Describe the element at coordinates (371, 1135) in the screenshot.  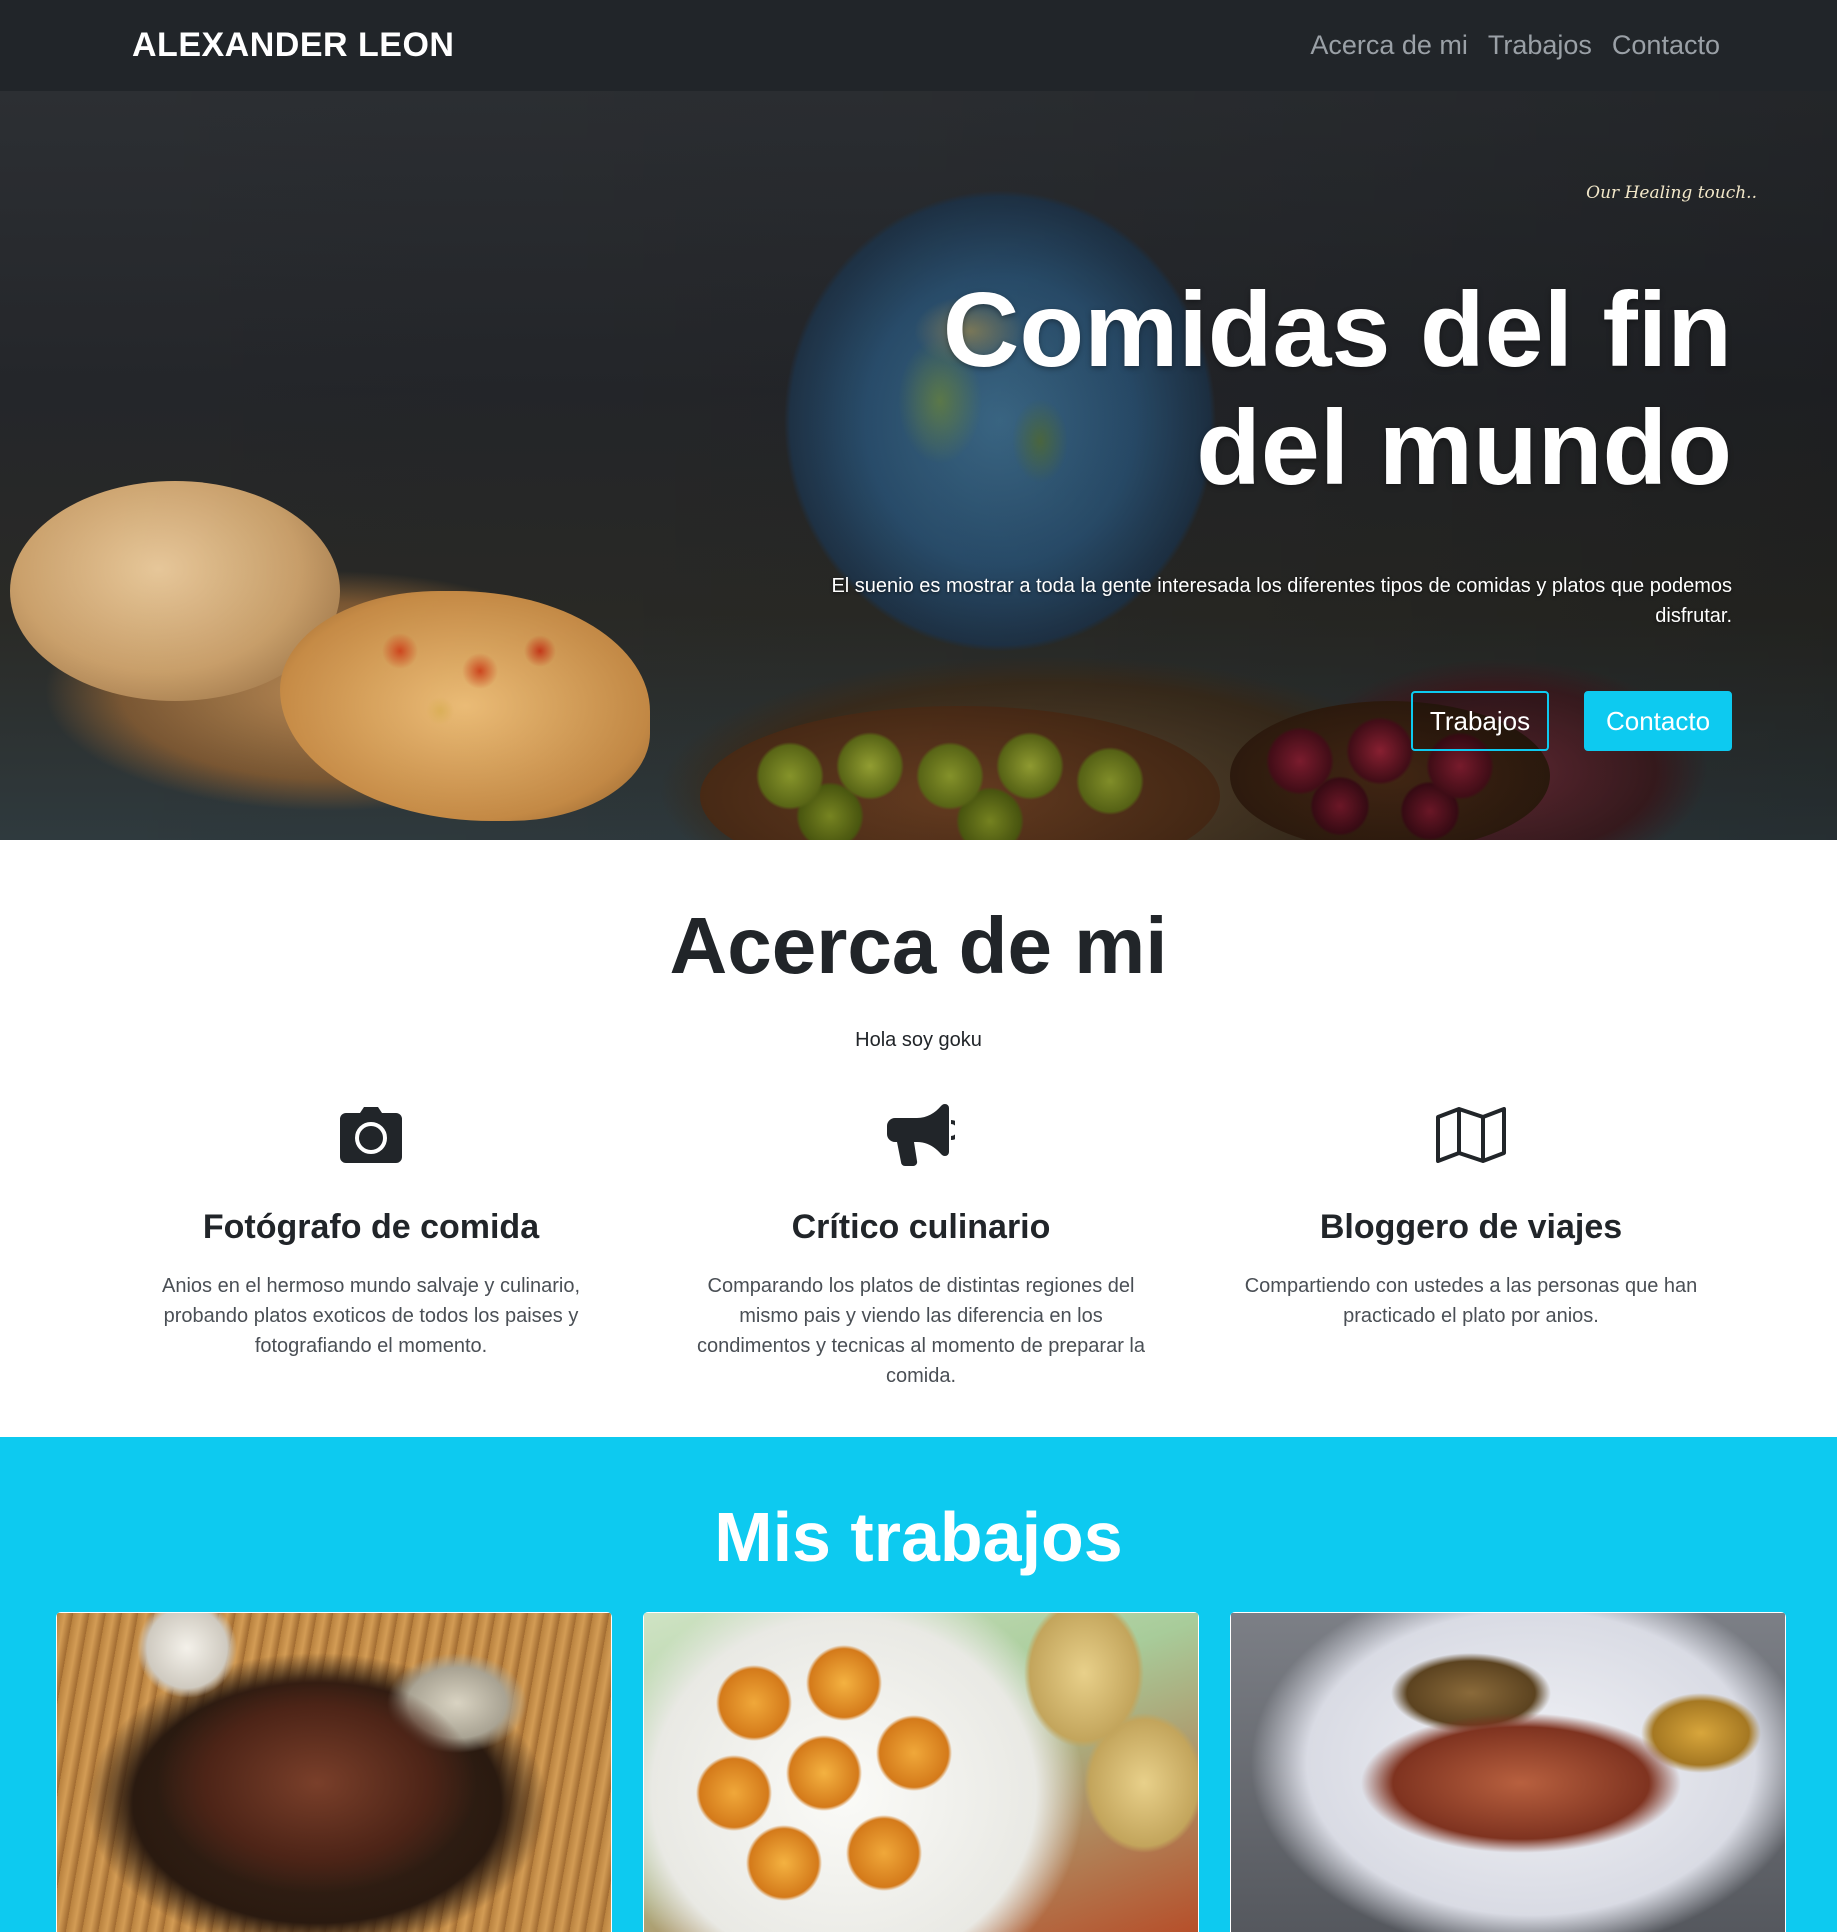
I see `camera-icon` at that location.